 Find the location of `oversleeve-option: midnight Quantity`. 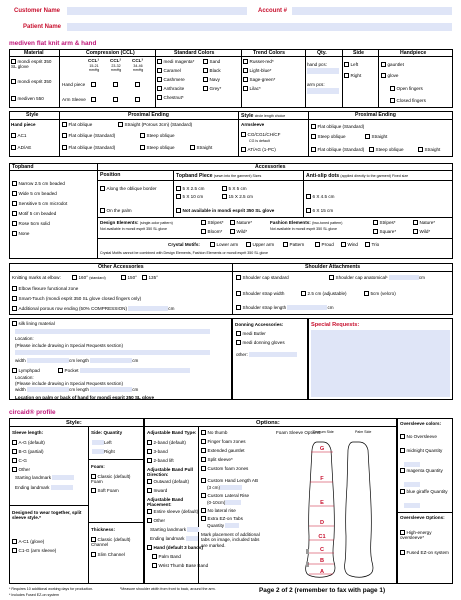

oversleeve-option: midnight Quantity is located at coordinates (426, 451).